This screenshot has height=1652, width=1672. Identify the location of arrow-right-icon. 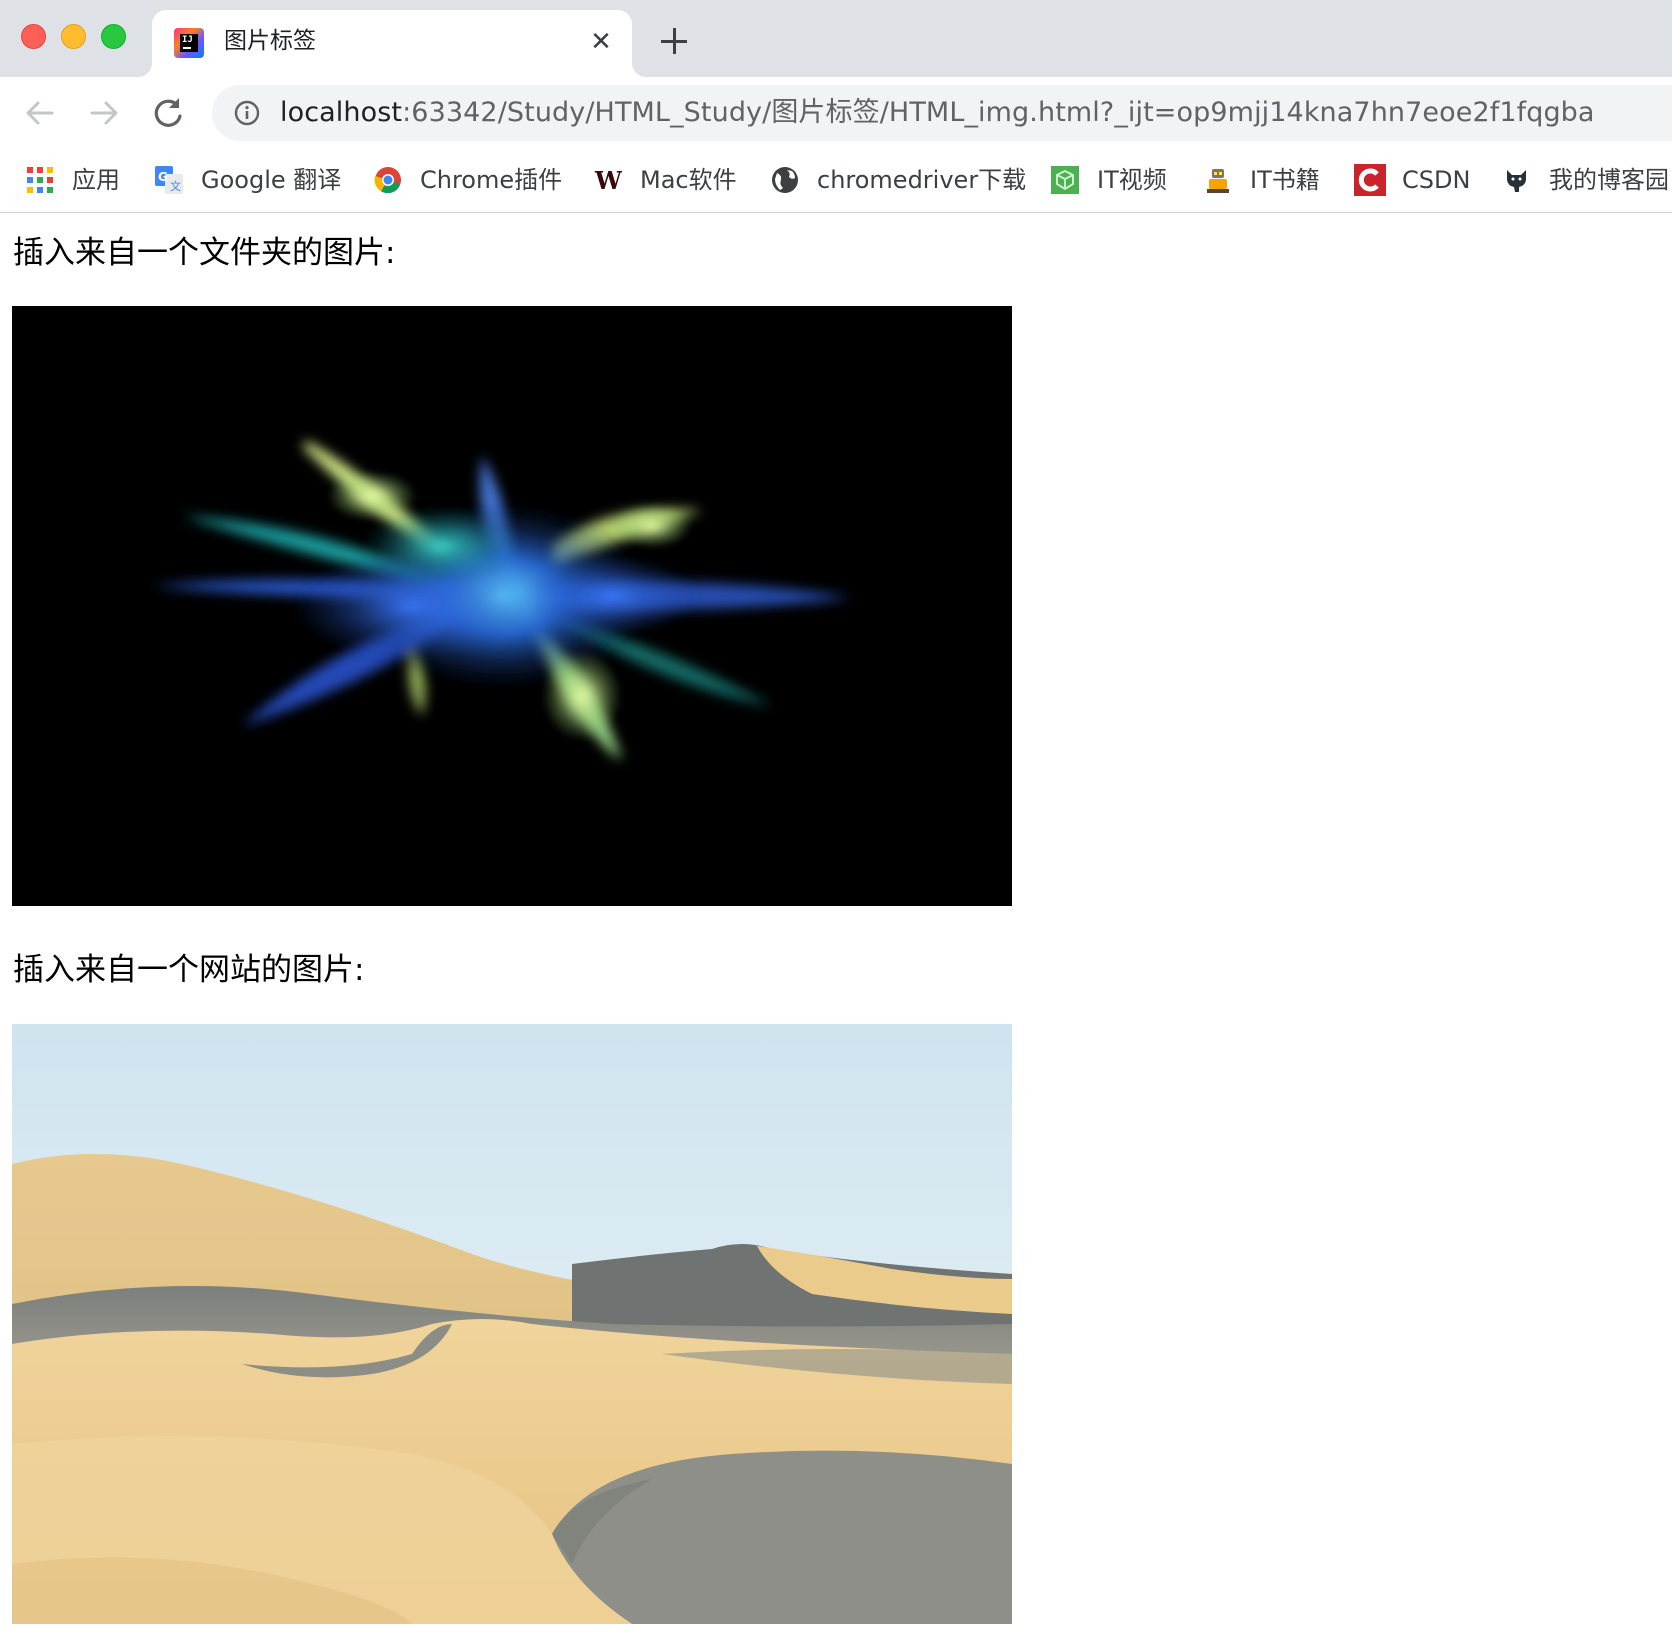
(104, 113).